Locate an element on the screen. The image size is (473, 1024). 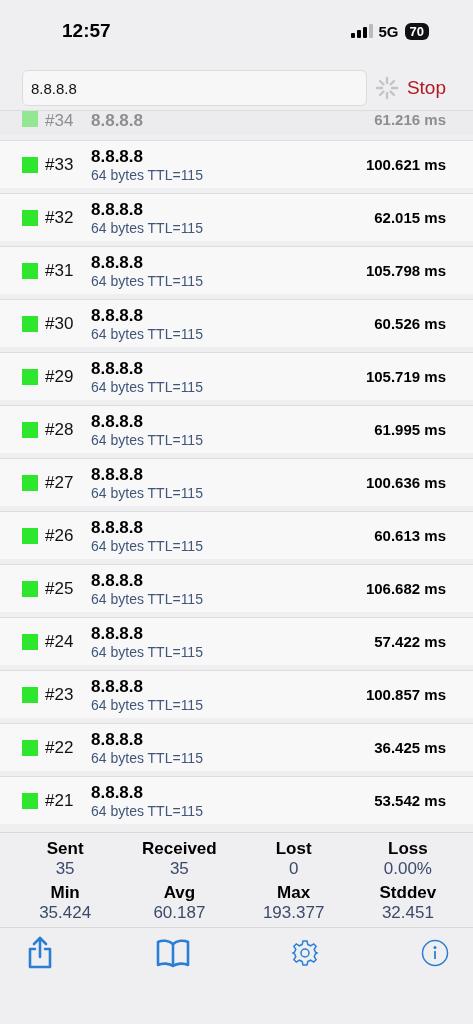
ping-time: 105.798 ms is located at coordinates (405, 270).